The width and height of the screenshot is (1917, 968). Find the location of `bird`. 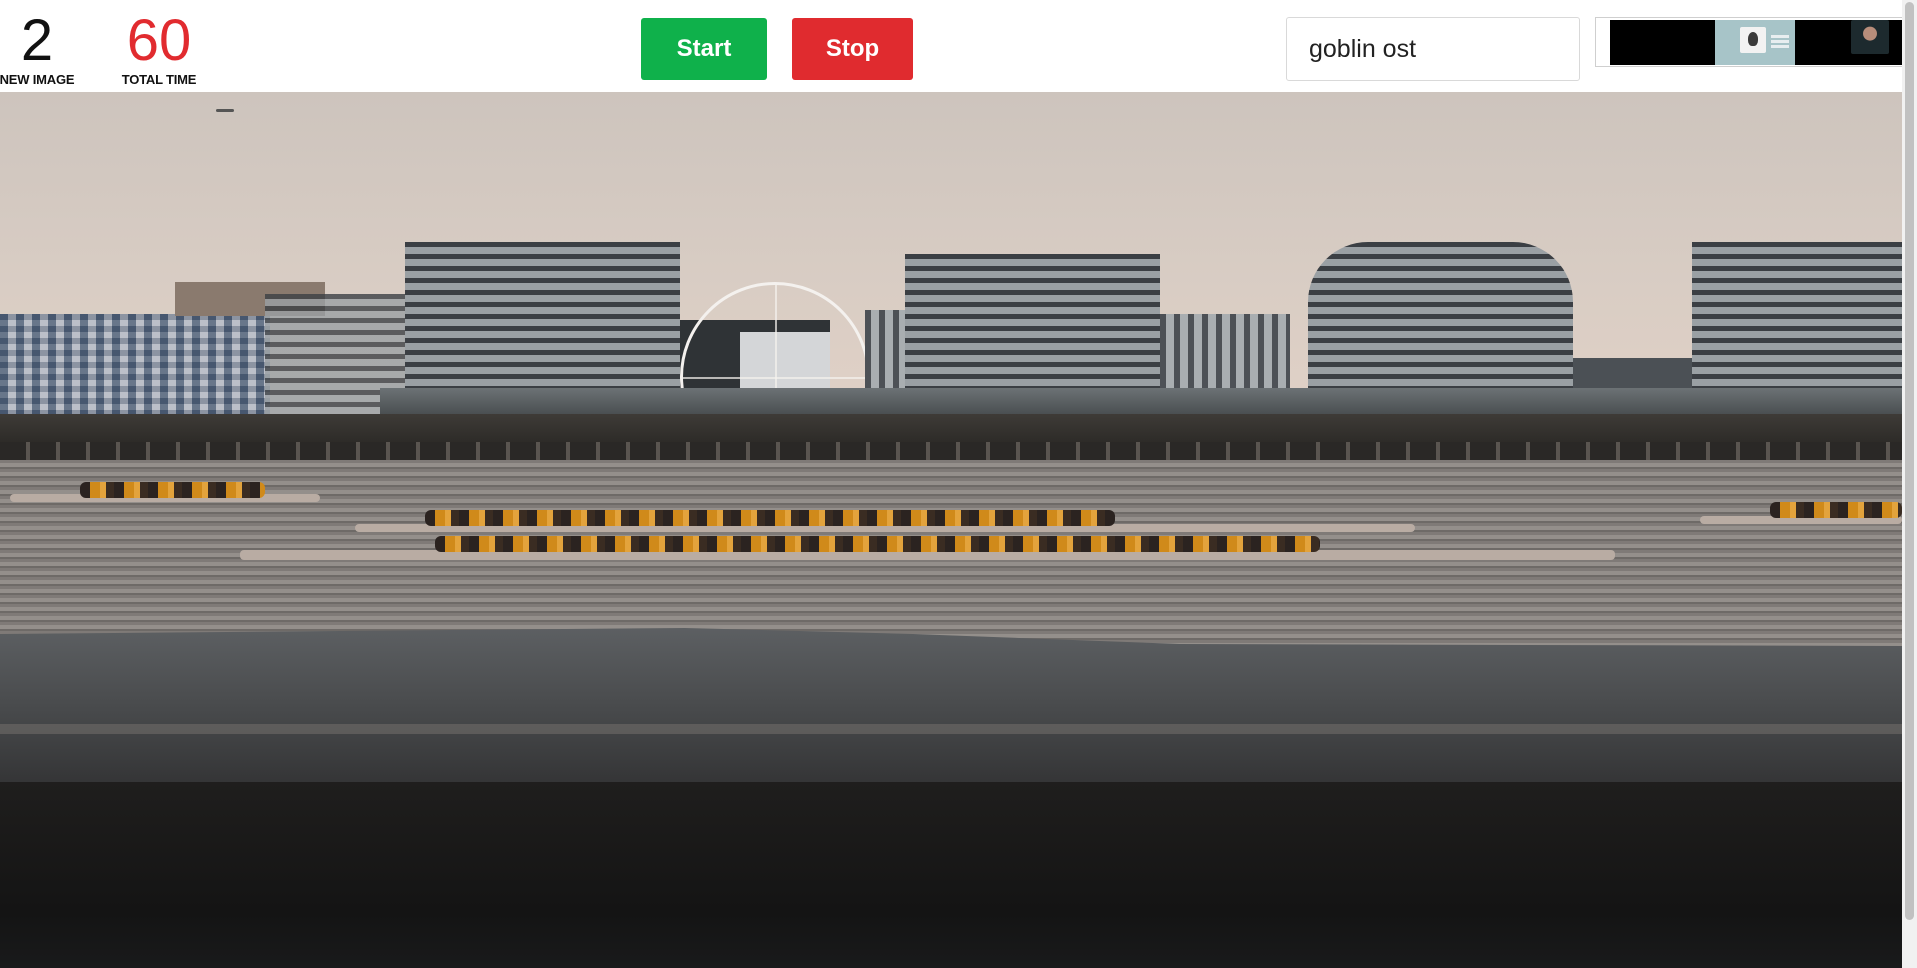

bird is located at coordinates (225, 110).